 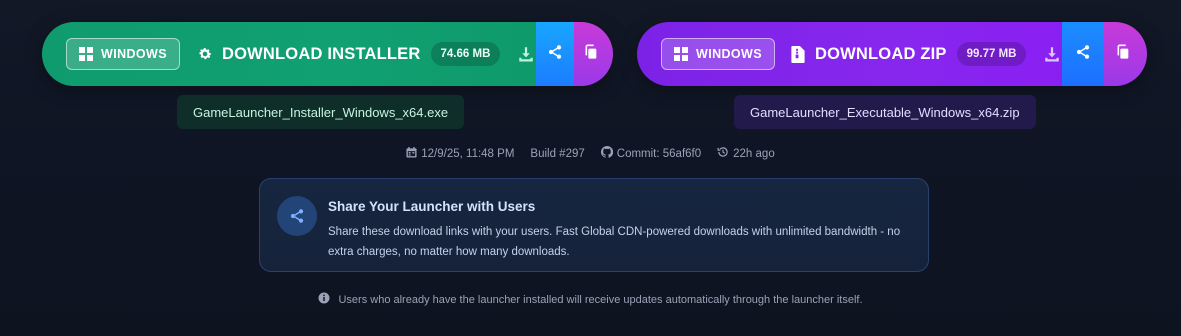 I want to click on copy-zip-link-button, so click(x=1125, y=54).